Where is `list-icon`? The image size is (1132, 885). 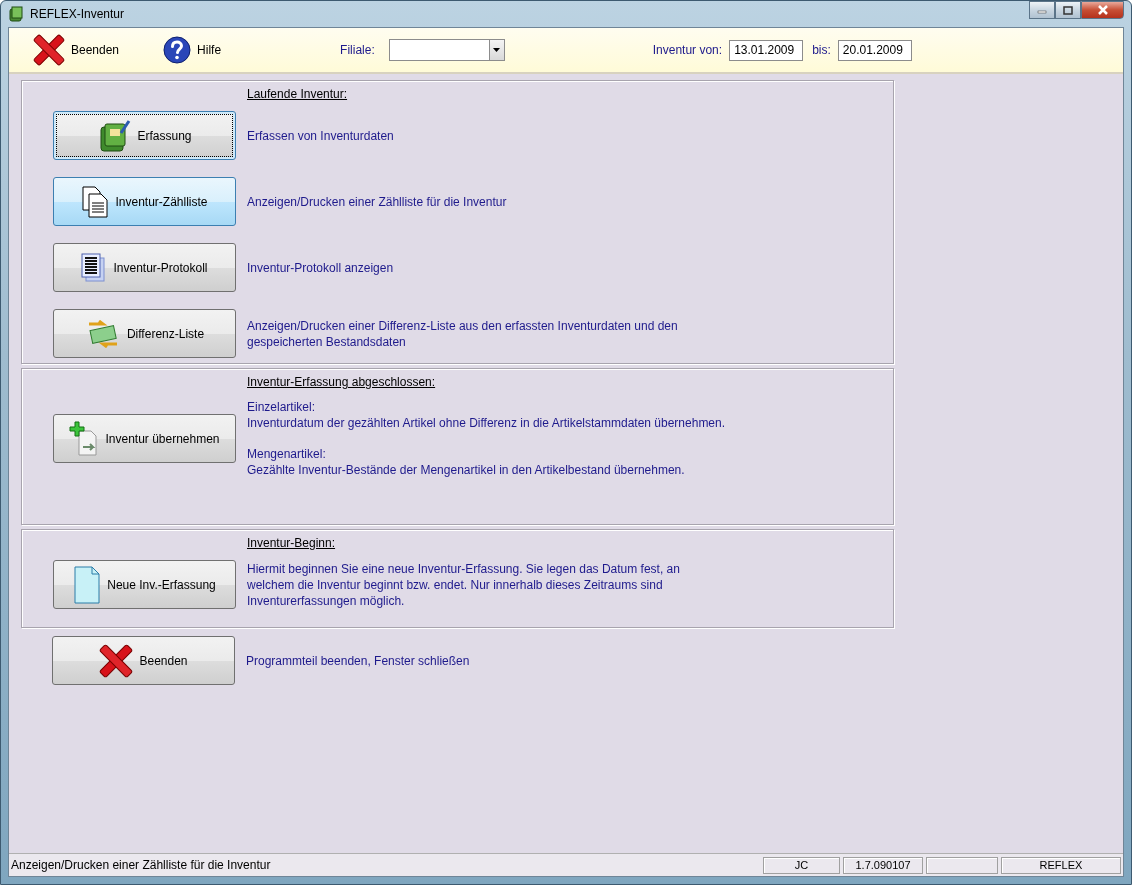
list-icon is located at coordinates (94, 267).